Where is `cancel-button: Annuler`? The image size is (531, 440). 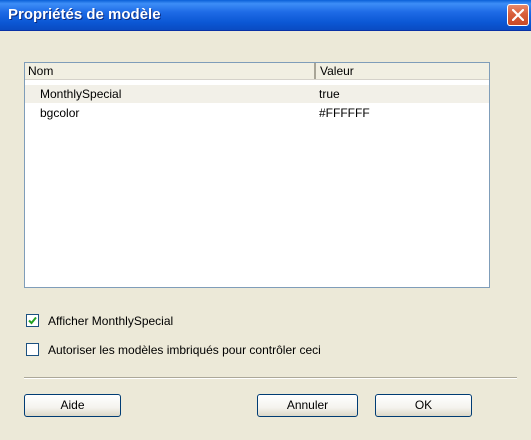 cancel-button: Annuler is located at coordinates (307, 405).